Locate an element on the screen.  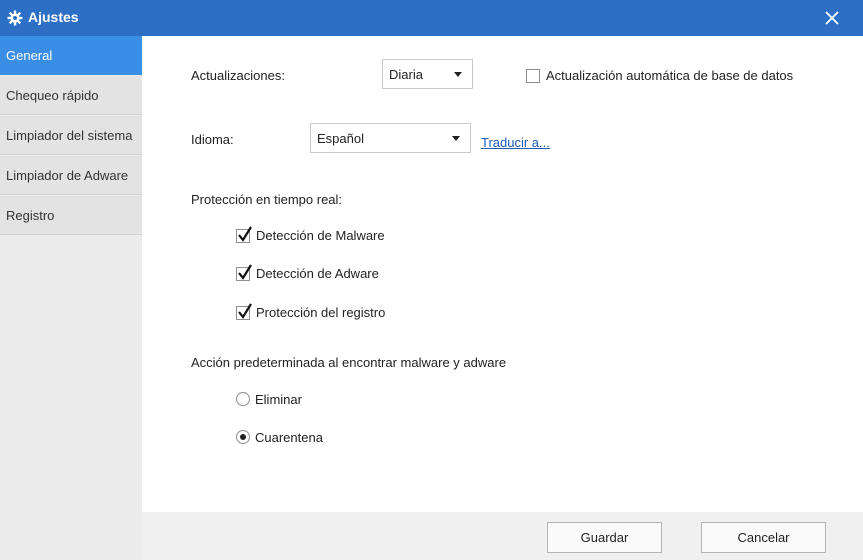
adware-detection-checkbox is located at coordinates (244, 272).